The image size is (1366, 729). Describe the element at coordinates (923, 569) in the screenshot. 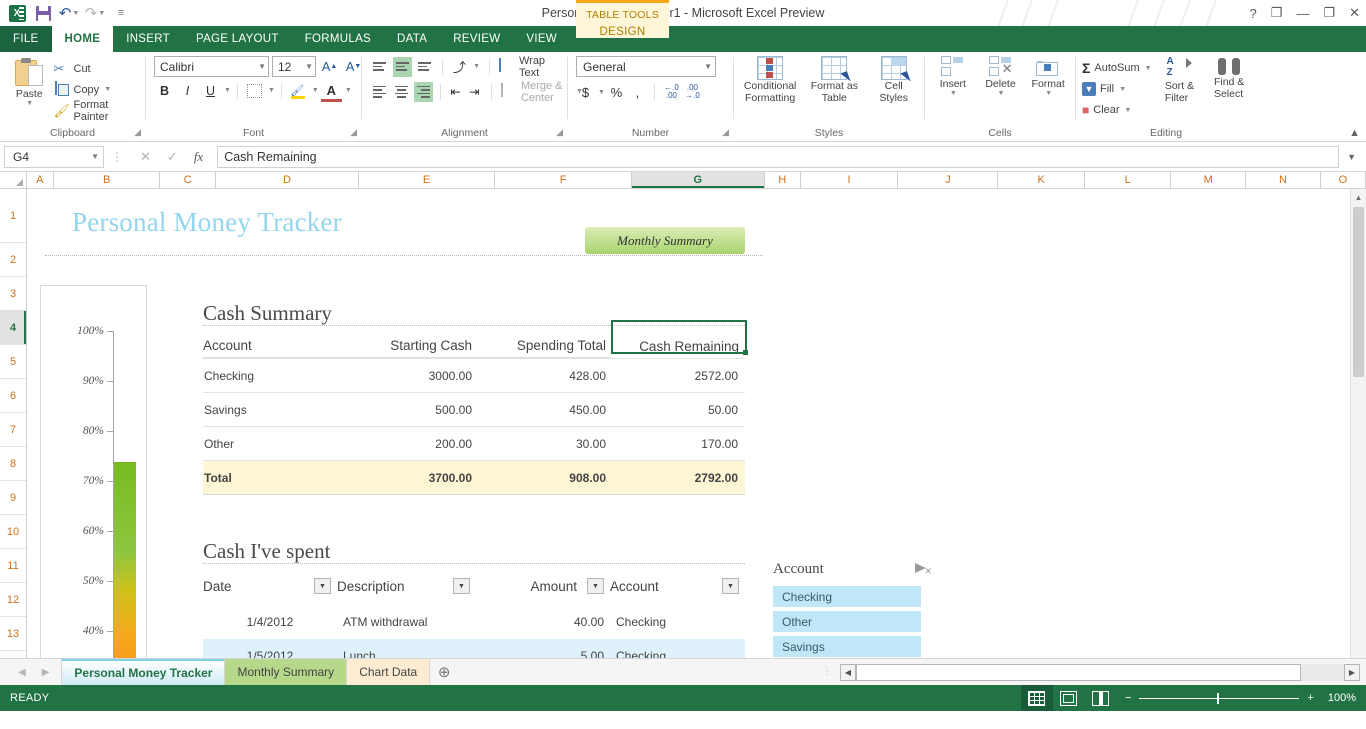

I see `clear-filter-icon: ✕` at that location.